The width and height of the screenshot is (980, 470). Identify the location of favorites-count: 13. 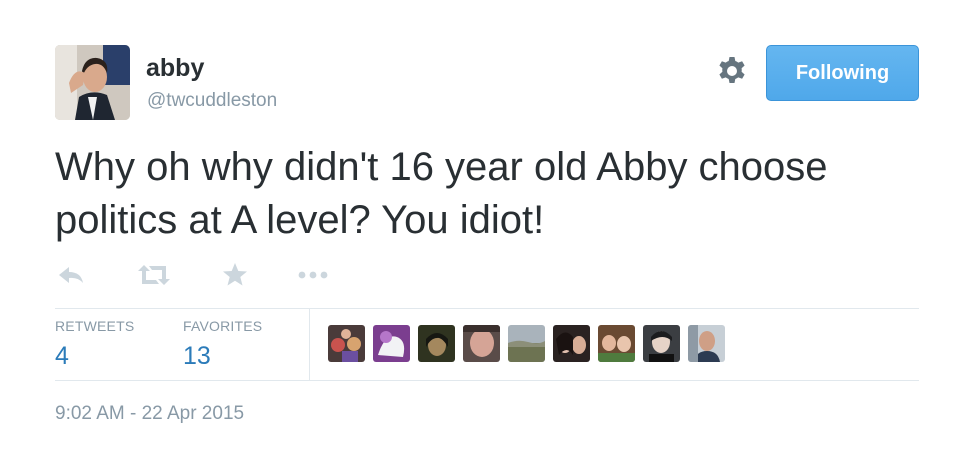
(197, 356).